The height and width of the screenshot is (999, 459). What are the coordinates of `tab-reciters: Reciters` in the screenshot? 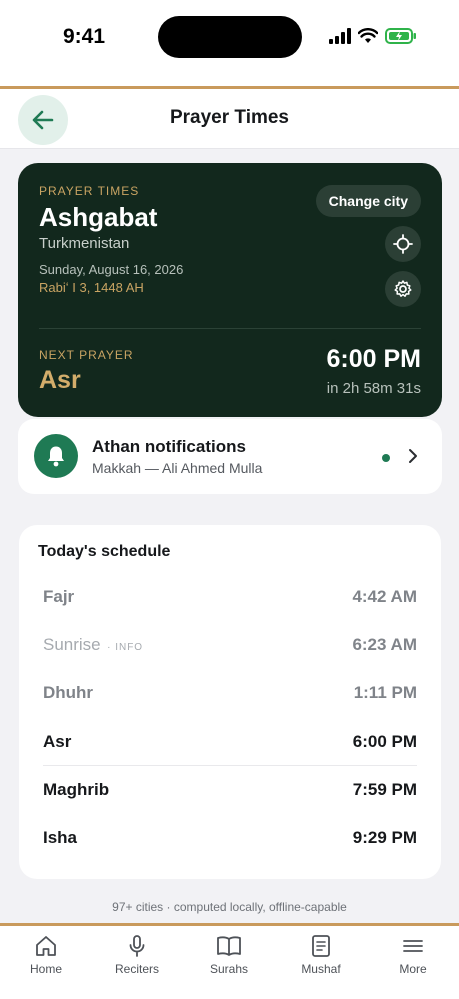 It's located at (137, 955).